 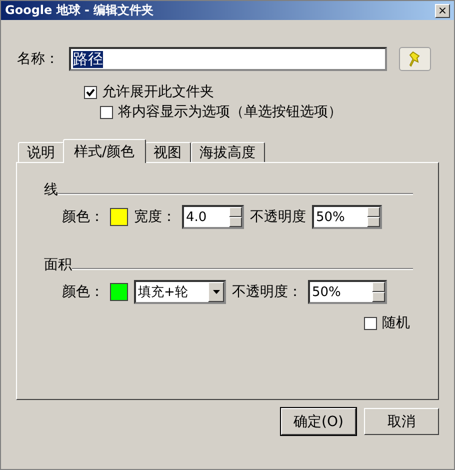 I want to click on close-button: ×, so click(x=442, y=11).